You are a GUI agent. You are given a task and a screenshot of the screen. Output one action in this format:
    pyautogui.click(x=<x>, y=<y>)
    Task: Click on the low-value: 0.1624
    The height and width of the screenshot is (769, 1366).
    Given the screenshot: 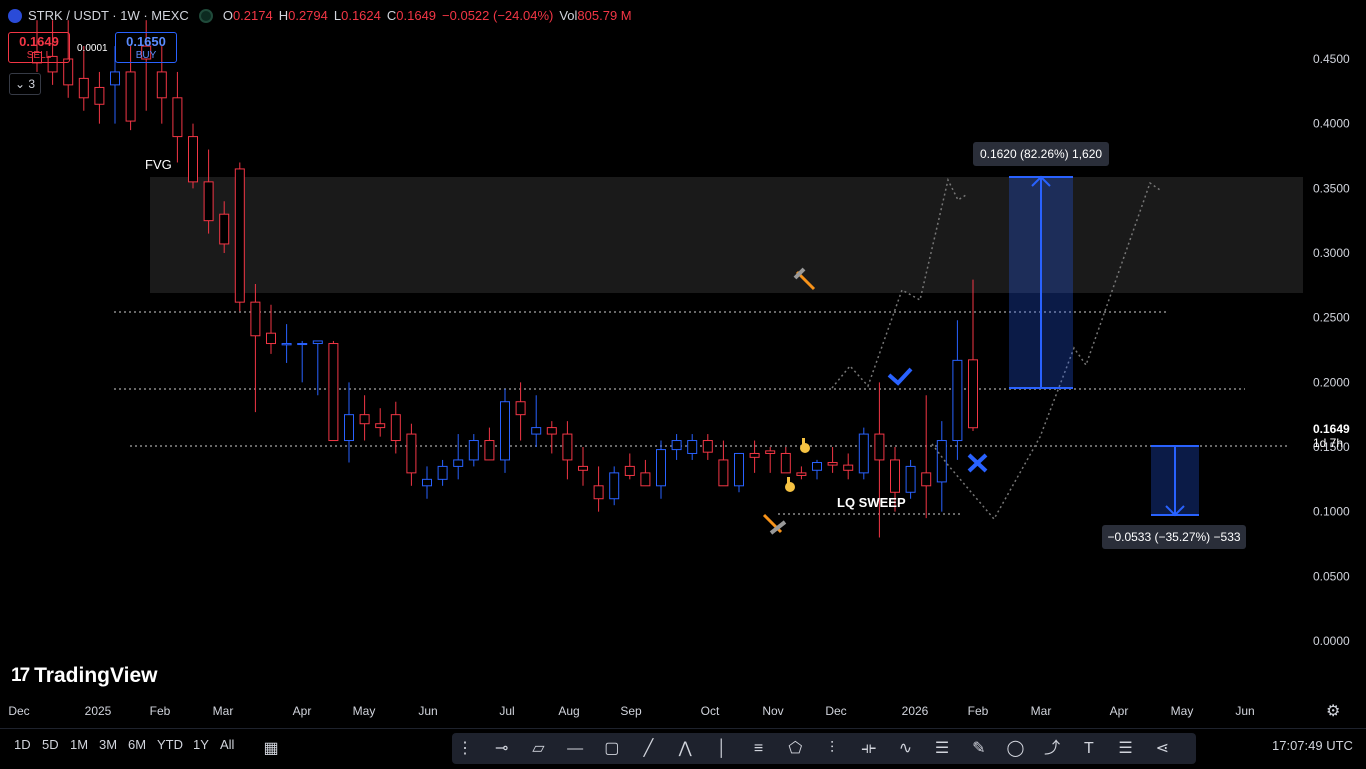 What is the action you would take?
    pyautogui.click(x=361, y=15)
    